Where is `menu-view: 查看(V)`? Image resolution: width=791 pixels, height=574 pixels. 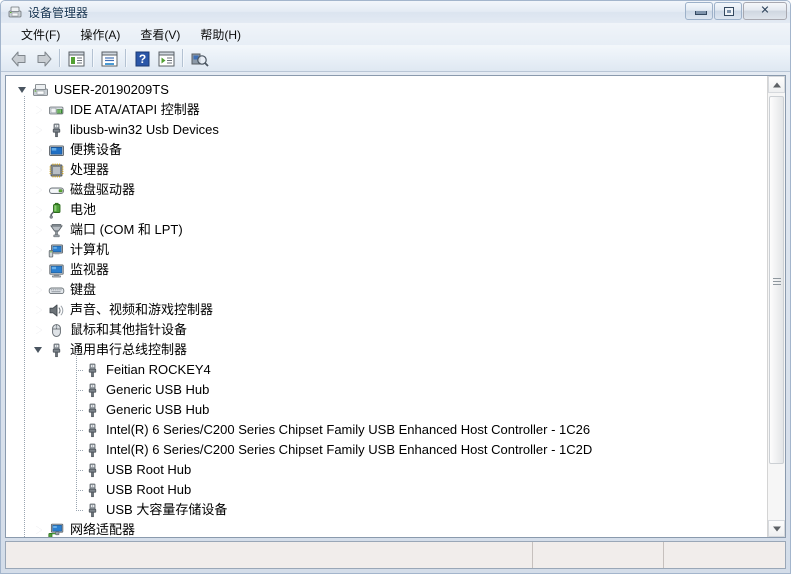 menu-view: 查看(V) is located at coordinates (160, 34).